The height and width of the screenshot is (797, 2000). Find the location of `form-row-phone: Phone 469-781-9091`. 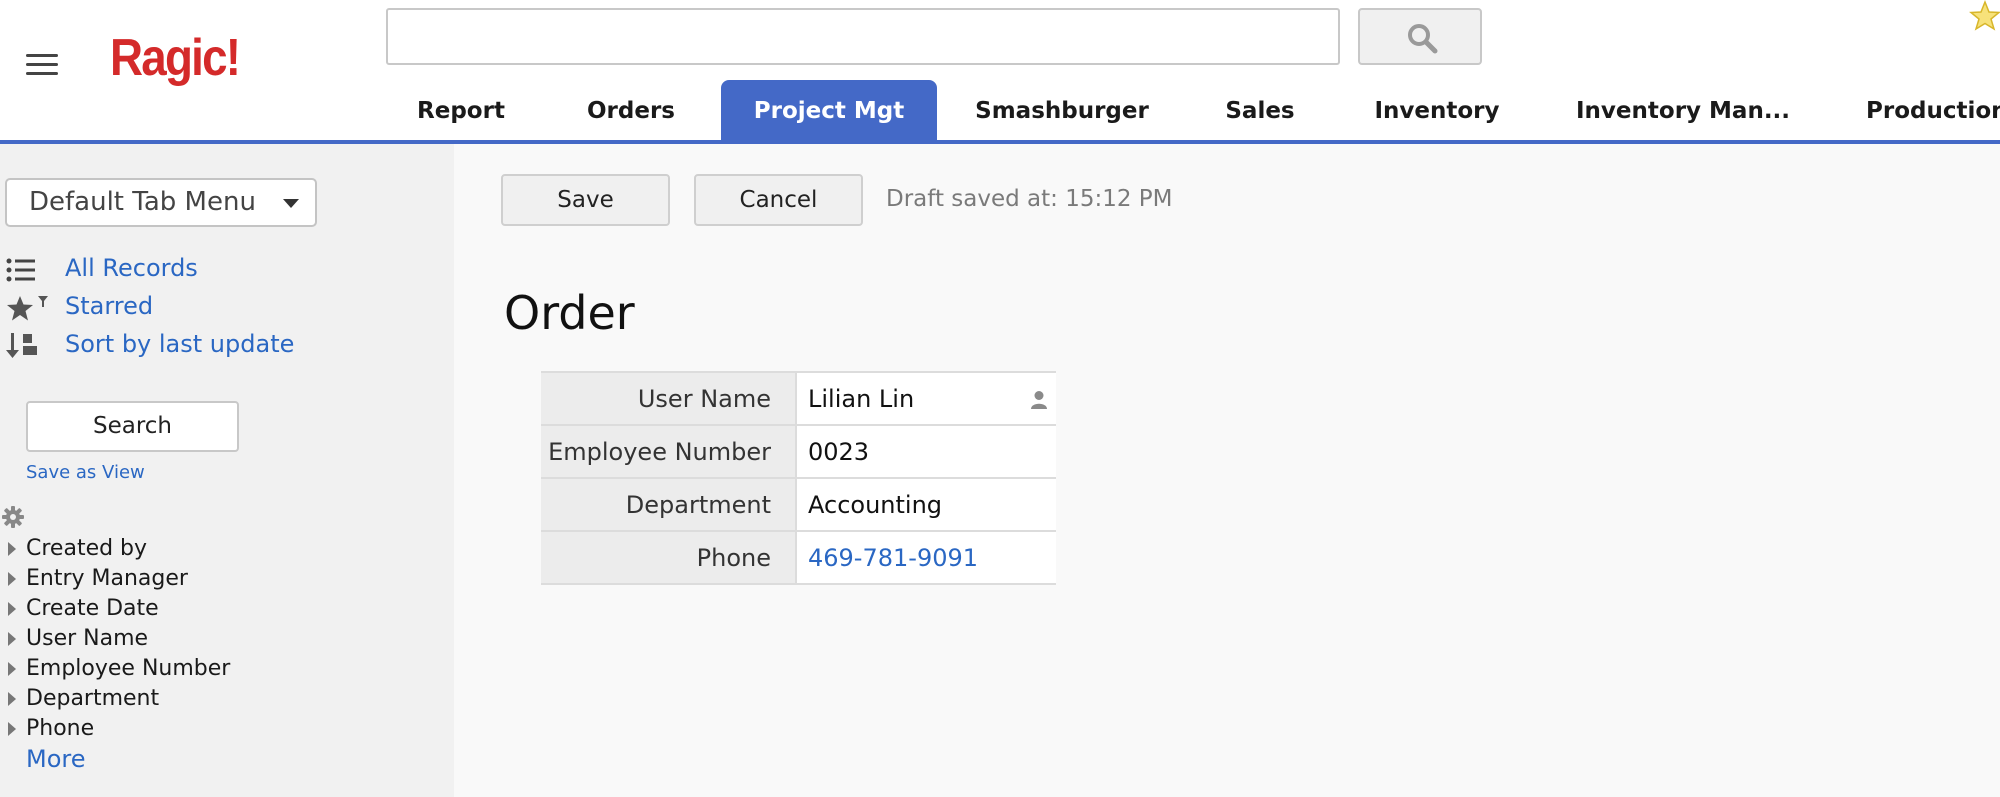

form-row-phone: Phone 469-781-9091 is located at coordinates (798, 558).